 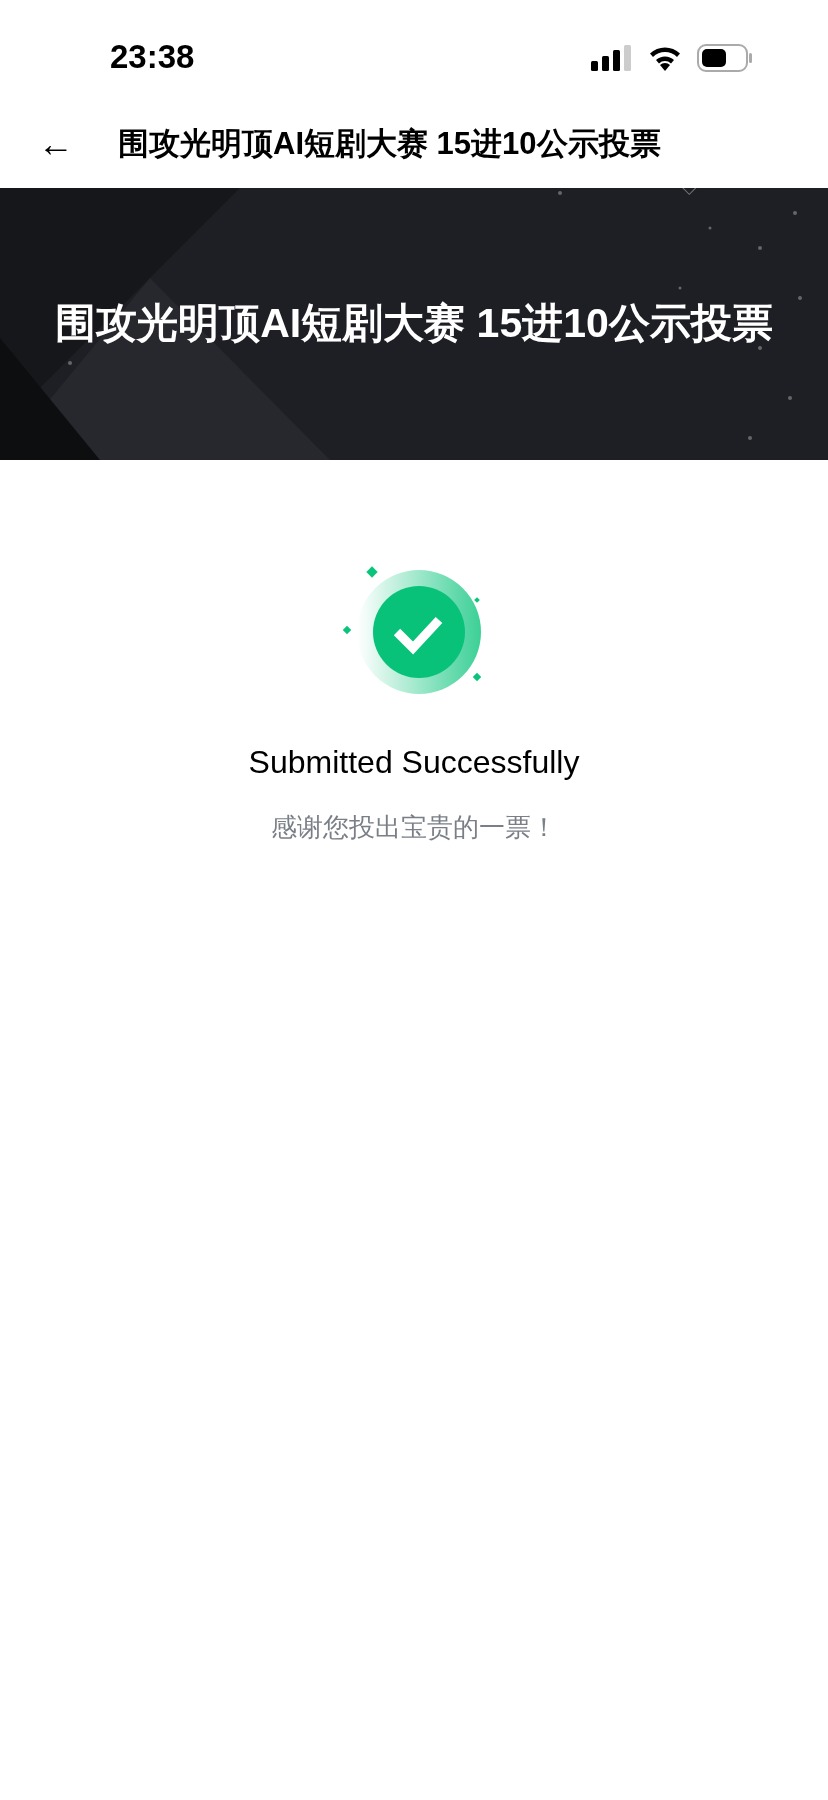 I want to click on banner-title: 围攻光明顶AI短剧大赛 15进10公示投票, so click(x=414, y=324).